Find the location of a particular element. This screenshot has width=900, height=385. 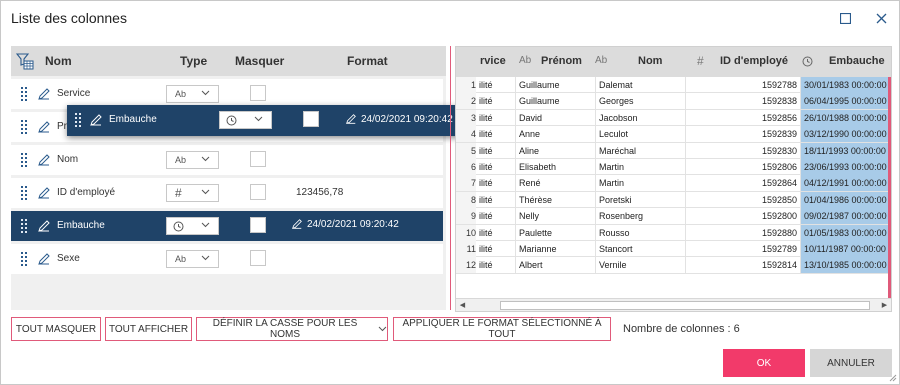

grid-cell: Martin is located at coordinates (641, 183).